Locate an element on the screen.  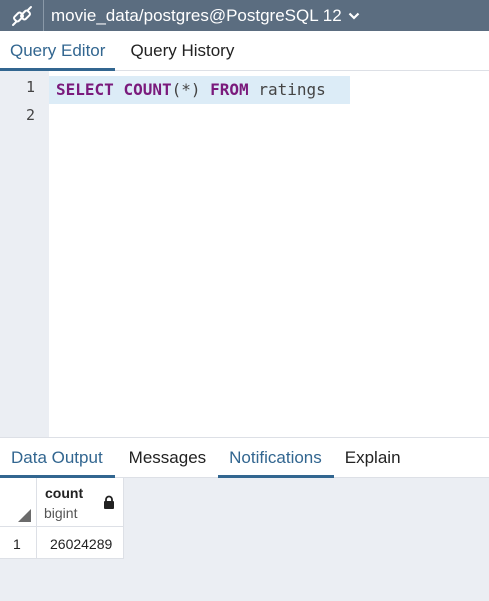
tab-messages: Messages is located at coordinates (166, 457).